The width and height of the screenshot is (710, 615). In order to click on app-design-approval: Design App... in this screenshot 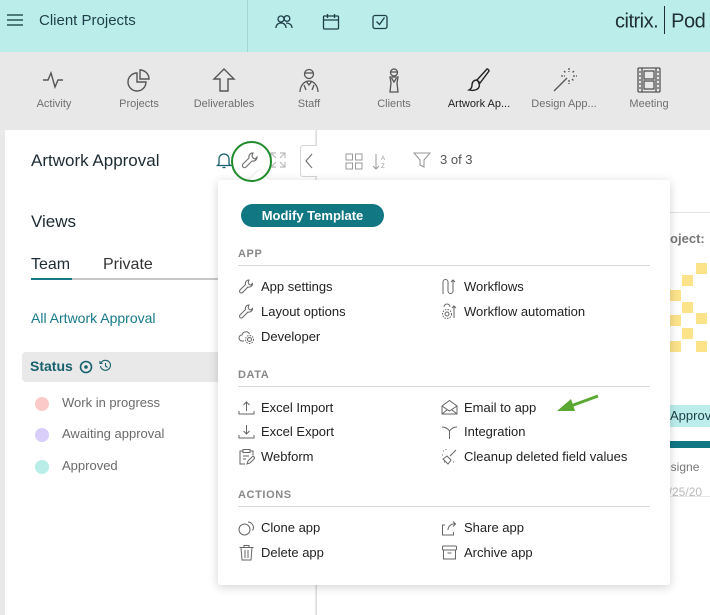, I will do `click(564, 88)`.